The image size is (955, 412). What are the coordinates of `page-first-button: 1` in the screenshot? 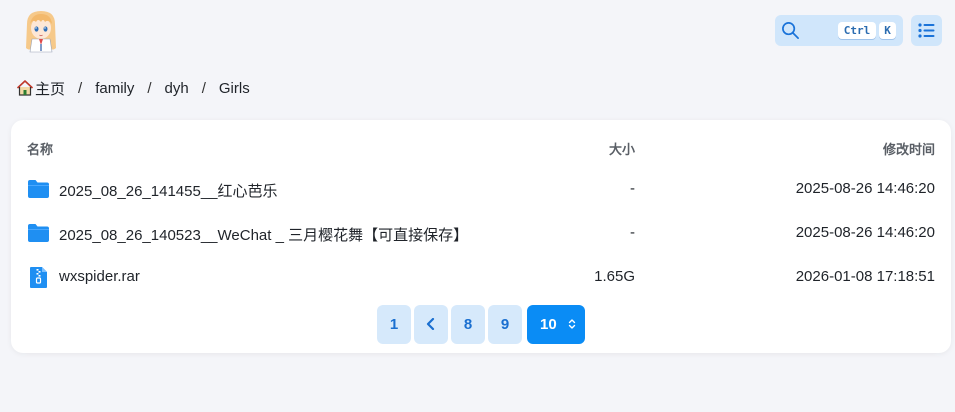 It's located at (394, 324).